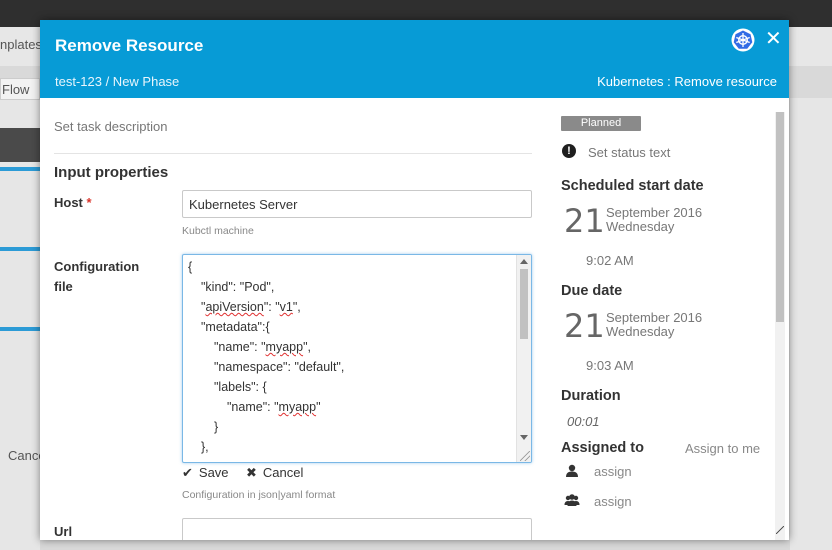 The width and height of the screenshot is (832, 550). What do you see at coordinates (129, 45) in the screenshot?
I see `dialog-title: Remove Resource` at bounding box center [129, 45].